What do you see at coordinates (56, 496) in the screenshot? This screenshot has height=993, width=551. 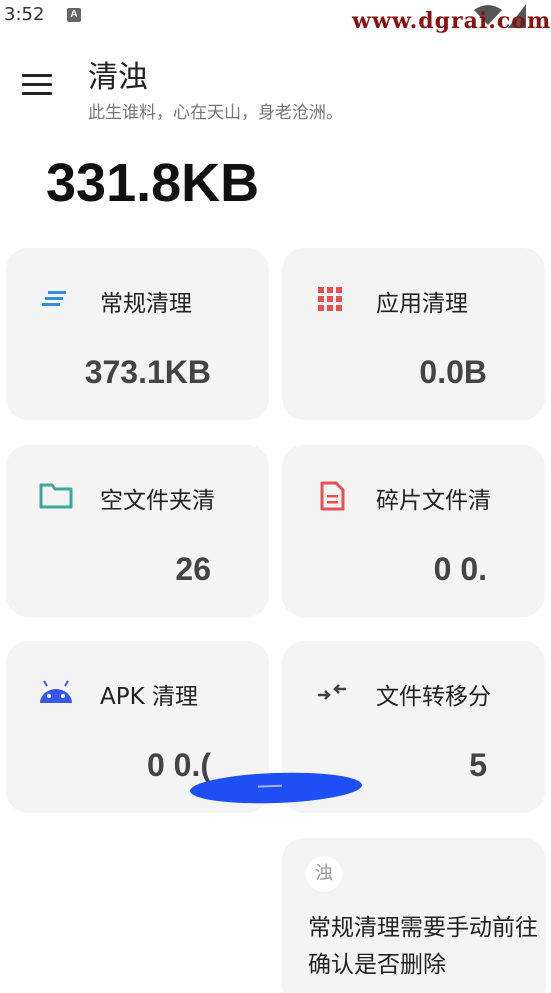 I see `folder-icon` at bounding box center [56, 496].